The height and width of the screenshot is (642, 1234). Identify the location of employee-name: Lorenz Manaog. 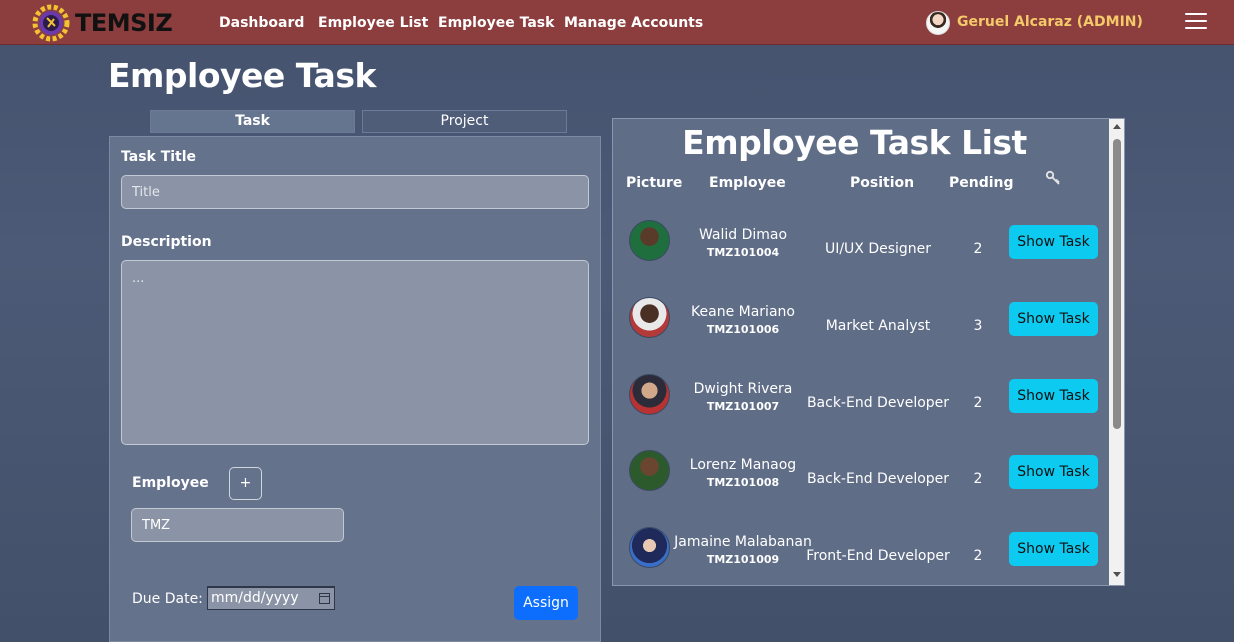
(743, 465).